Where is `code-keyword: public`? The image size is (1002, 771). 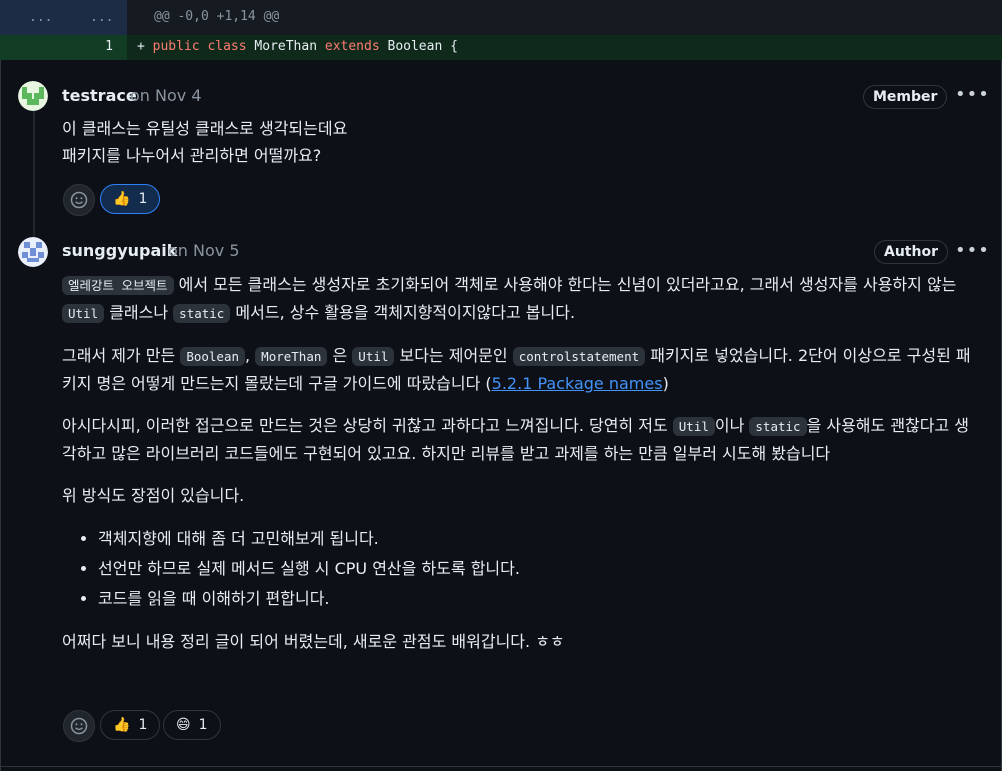 code-keyword: public is located at coordinates (176, 46).